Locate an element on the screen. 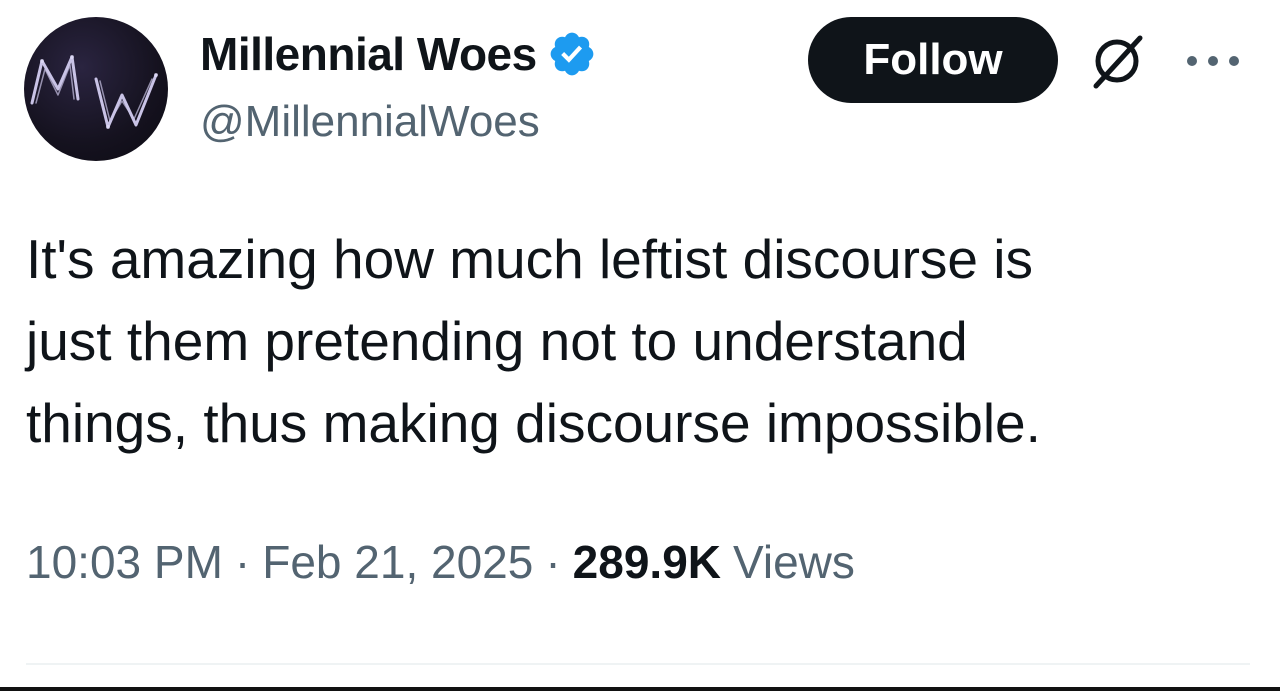  avatar-logo-image is located at coordinates (94, 92).